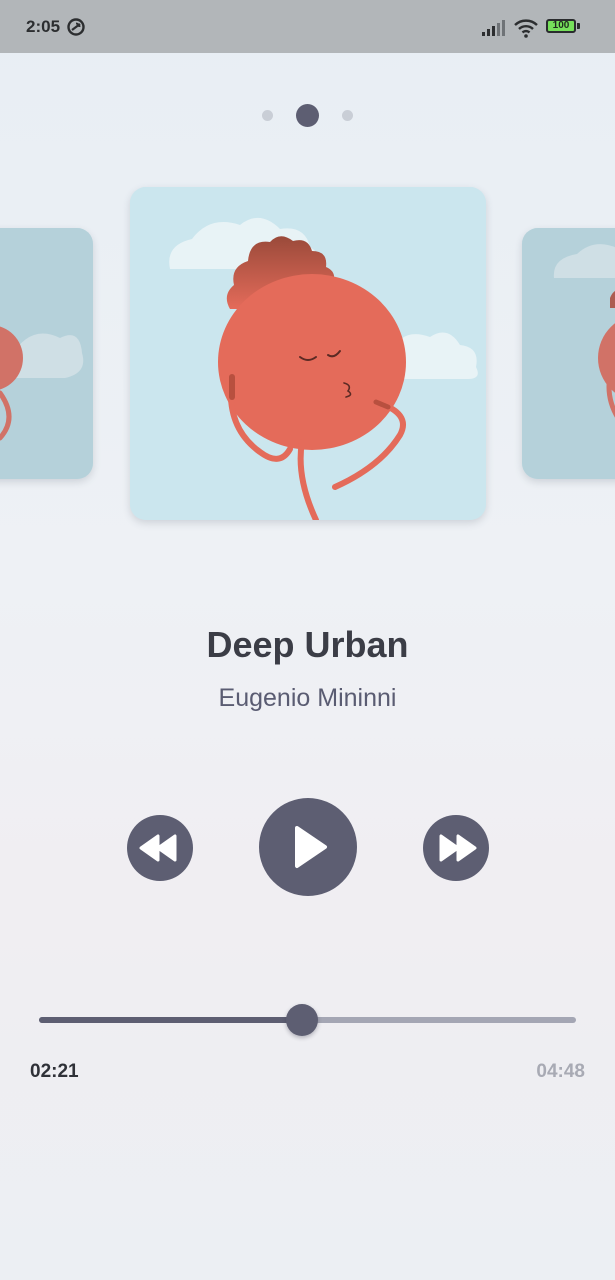  What do you see at coordinates (307, 698) in the screenshot?
I see `song-artist: Eugenio Mininni` at bounding box center [307, 698].